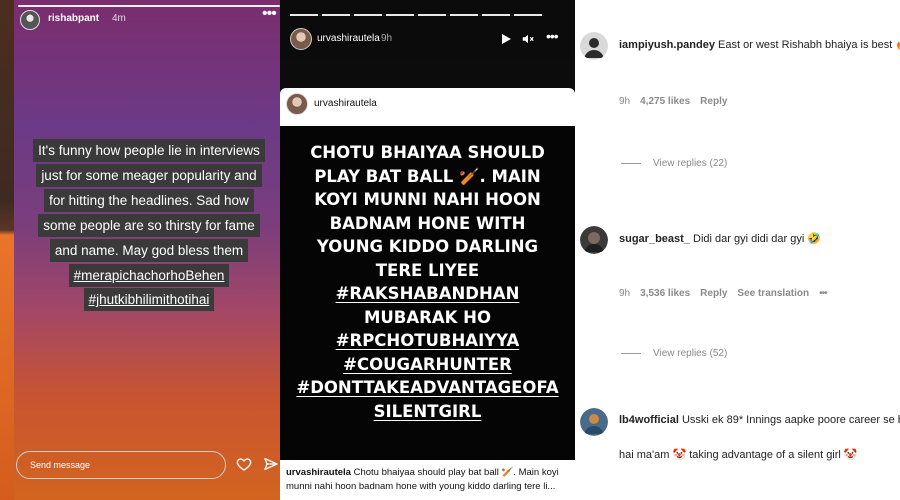 The width and height of the screenshot is (900, 500). I want to click on story-time: 9h, so click(387, 38).